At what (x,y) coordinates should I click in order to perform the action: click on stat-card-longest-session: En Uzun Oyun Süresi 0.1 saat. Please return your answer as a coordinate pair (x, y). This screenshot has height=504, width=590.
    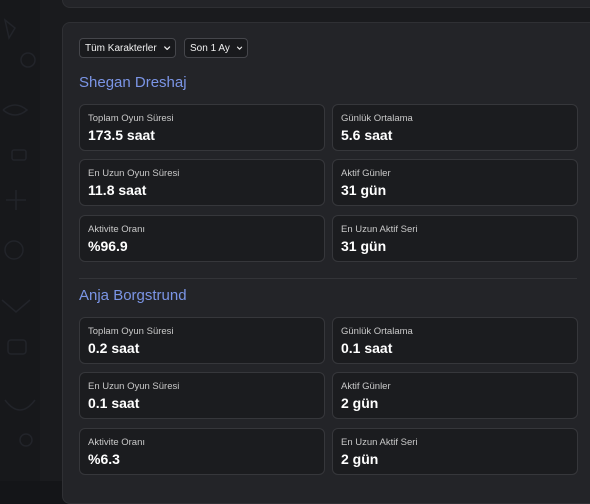
    Looking at the image, I should click on (202, 395).